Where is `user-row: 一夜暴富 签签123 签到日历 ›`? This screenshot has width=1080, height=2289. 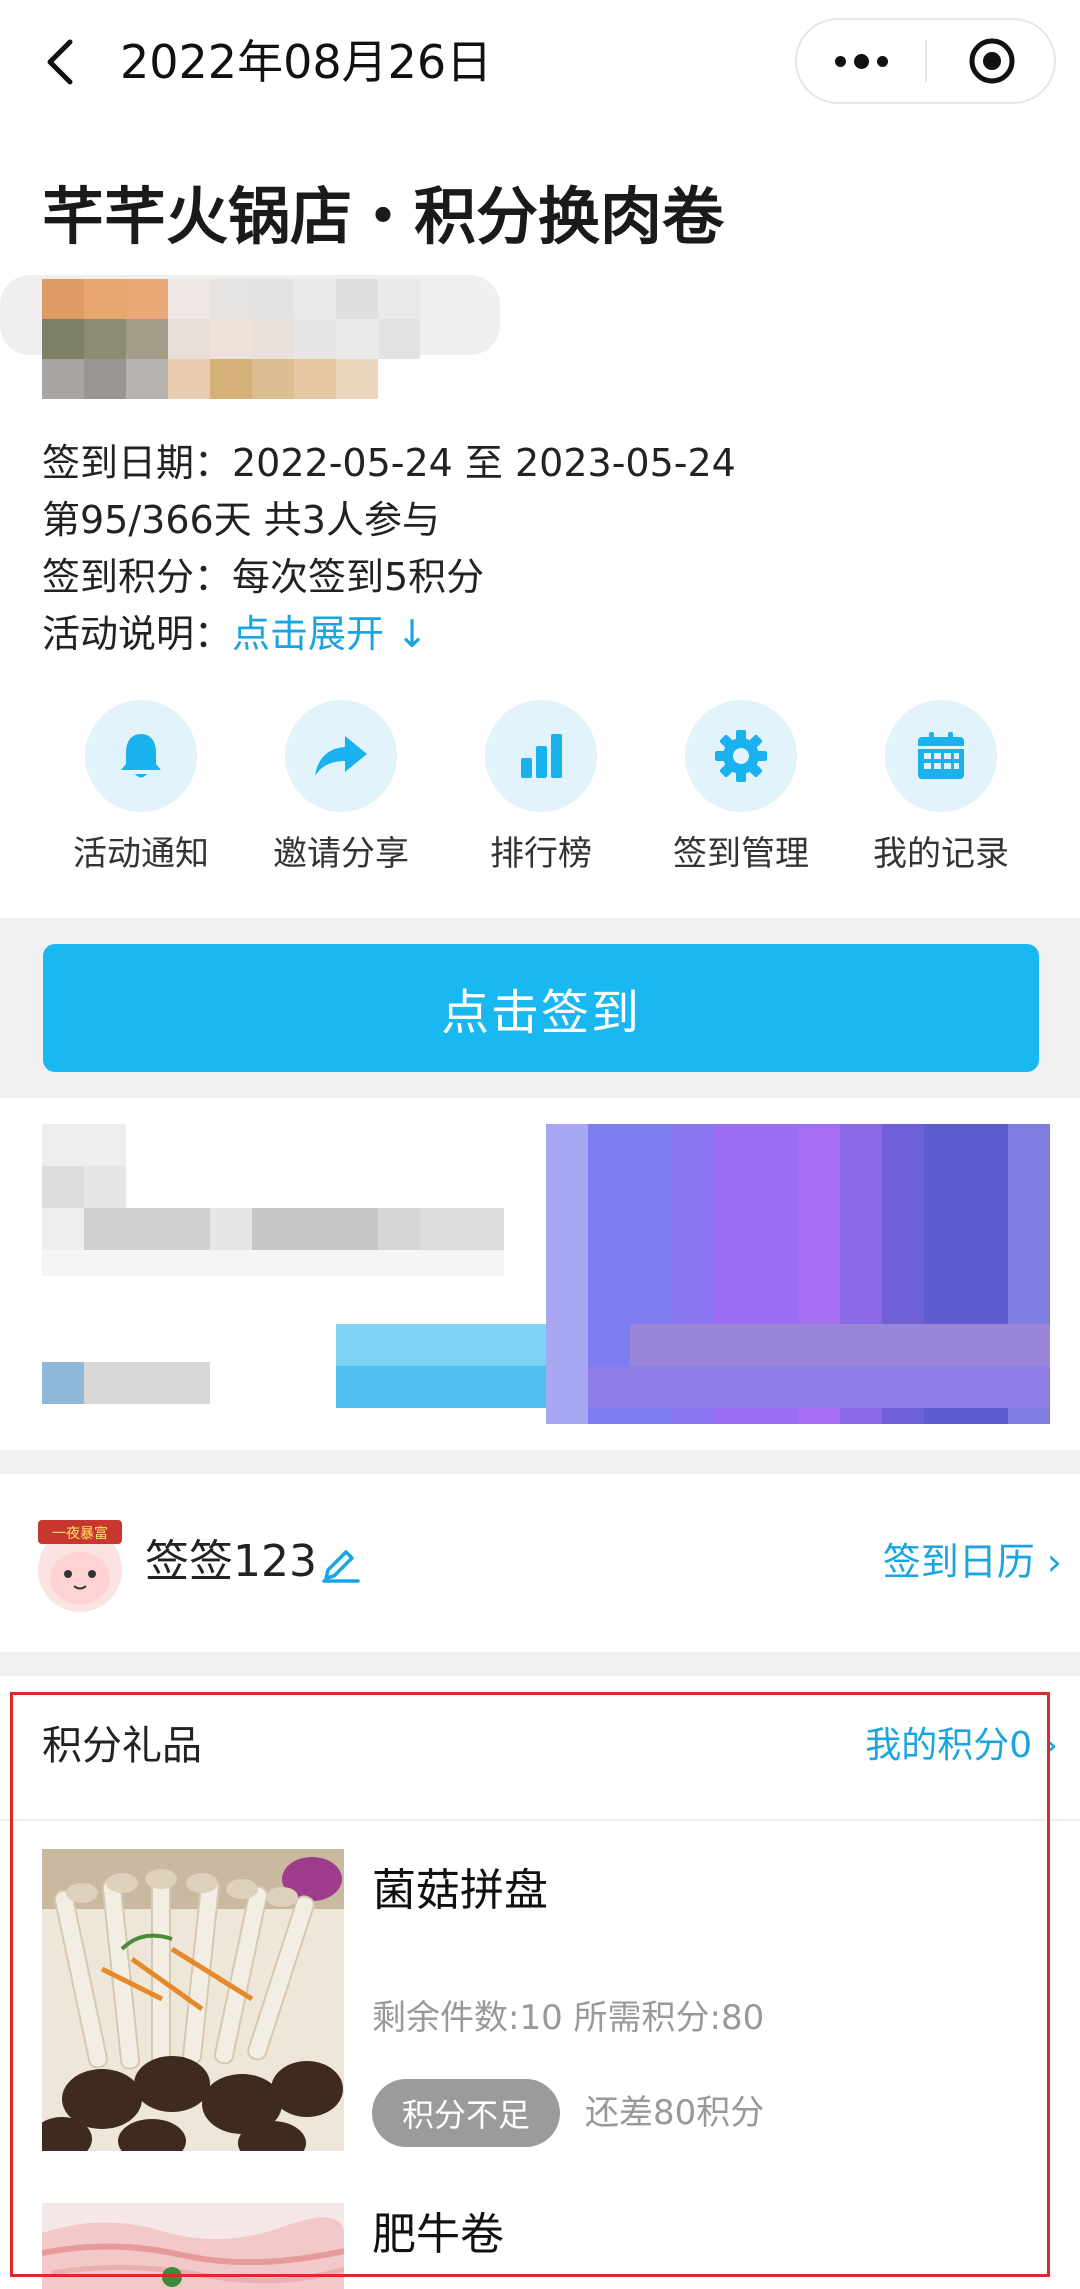
user-row: 一夜暴富 签签123 签到日历 › is located at coordinates (540, 1563).